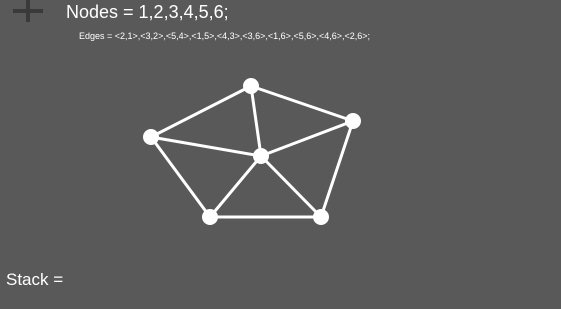 This screenshot has height=309, width=561. What do you see at coordinates (35, 279) in the screenshot?
I see `stack-label: Stack =` at bounding box center [35, 279].